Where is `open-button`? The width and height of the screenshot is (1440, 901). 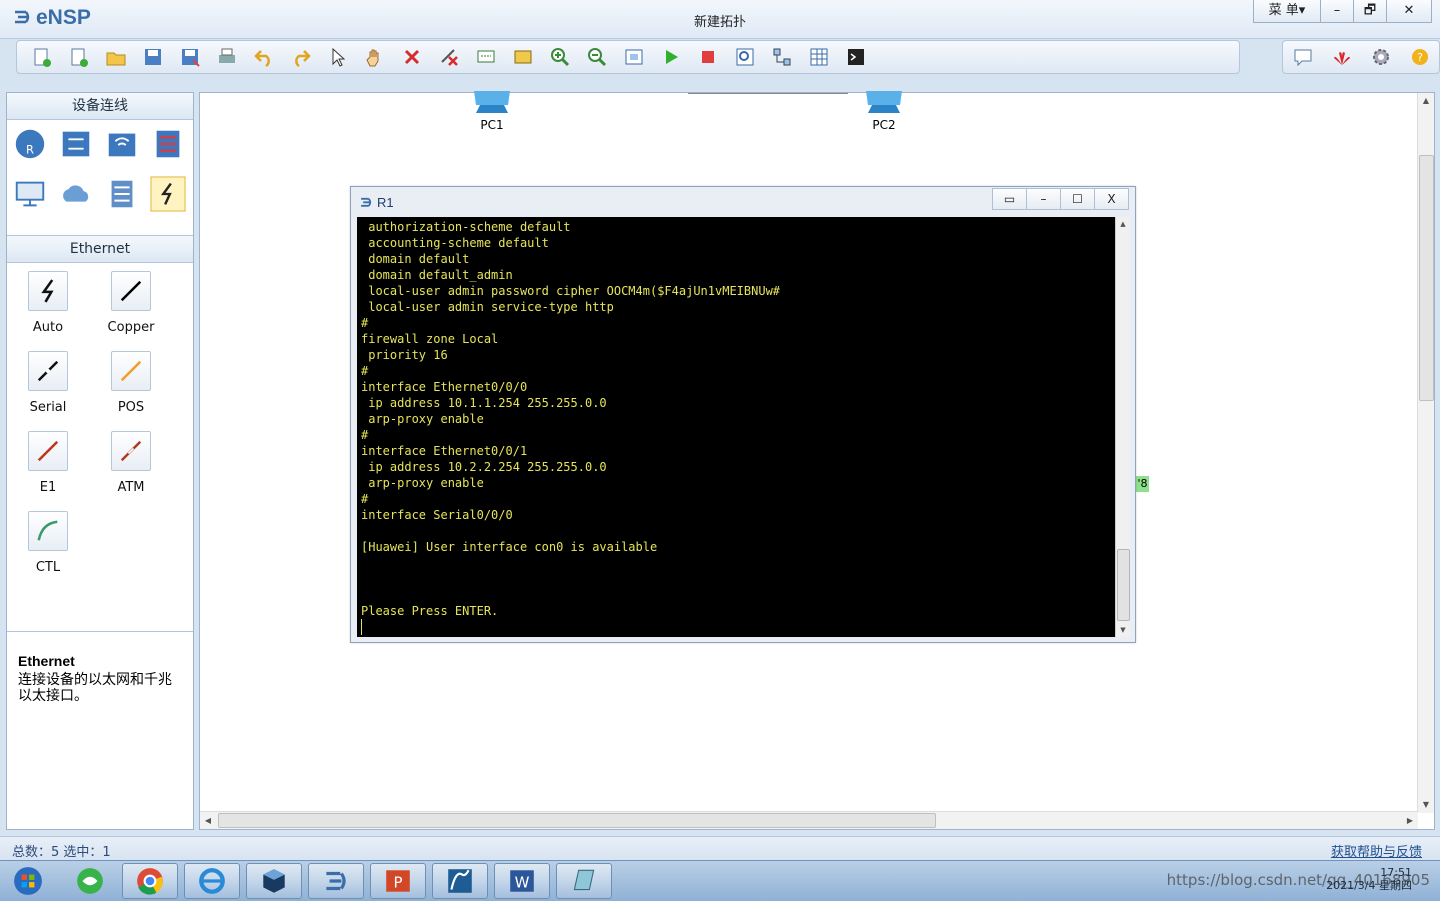 open-button is located at coordinates (115, 57).